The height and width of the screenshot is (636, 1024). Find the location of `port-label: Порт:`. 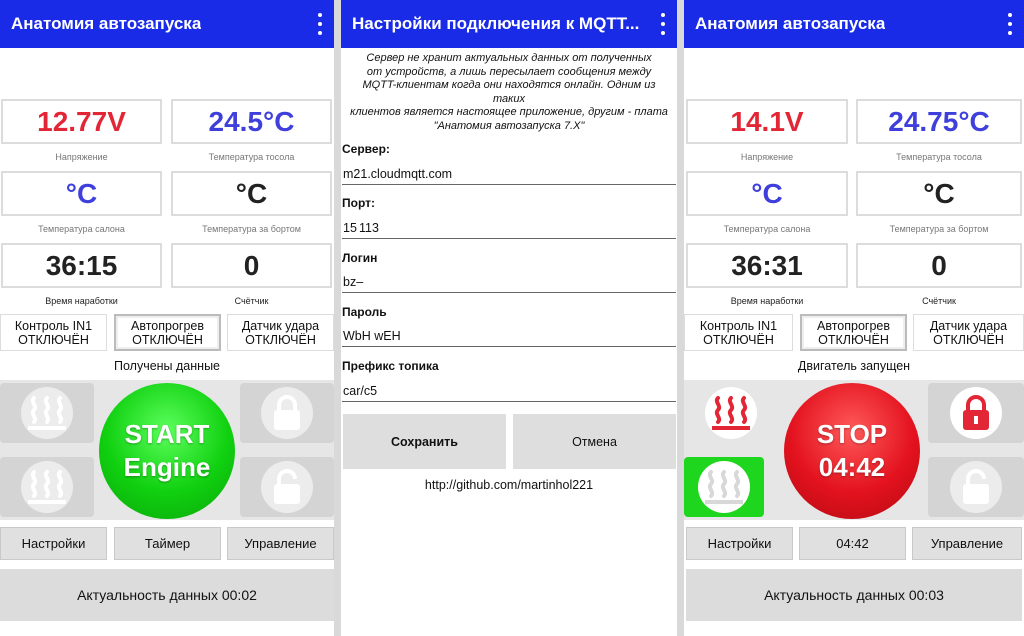

port-label: Порт: is located at coordinates (358, 203).